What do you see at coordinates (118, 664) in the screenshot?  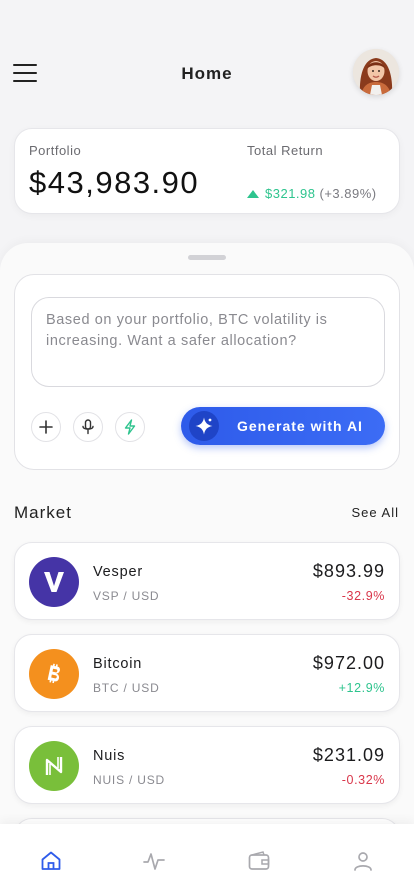 I see `coin-name: Bitcoin` at bounding box center [118, 664].